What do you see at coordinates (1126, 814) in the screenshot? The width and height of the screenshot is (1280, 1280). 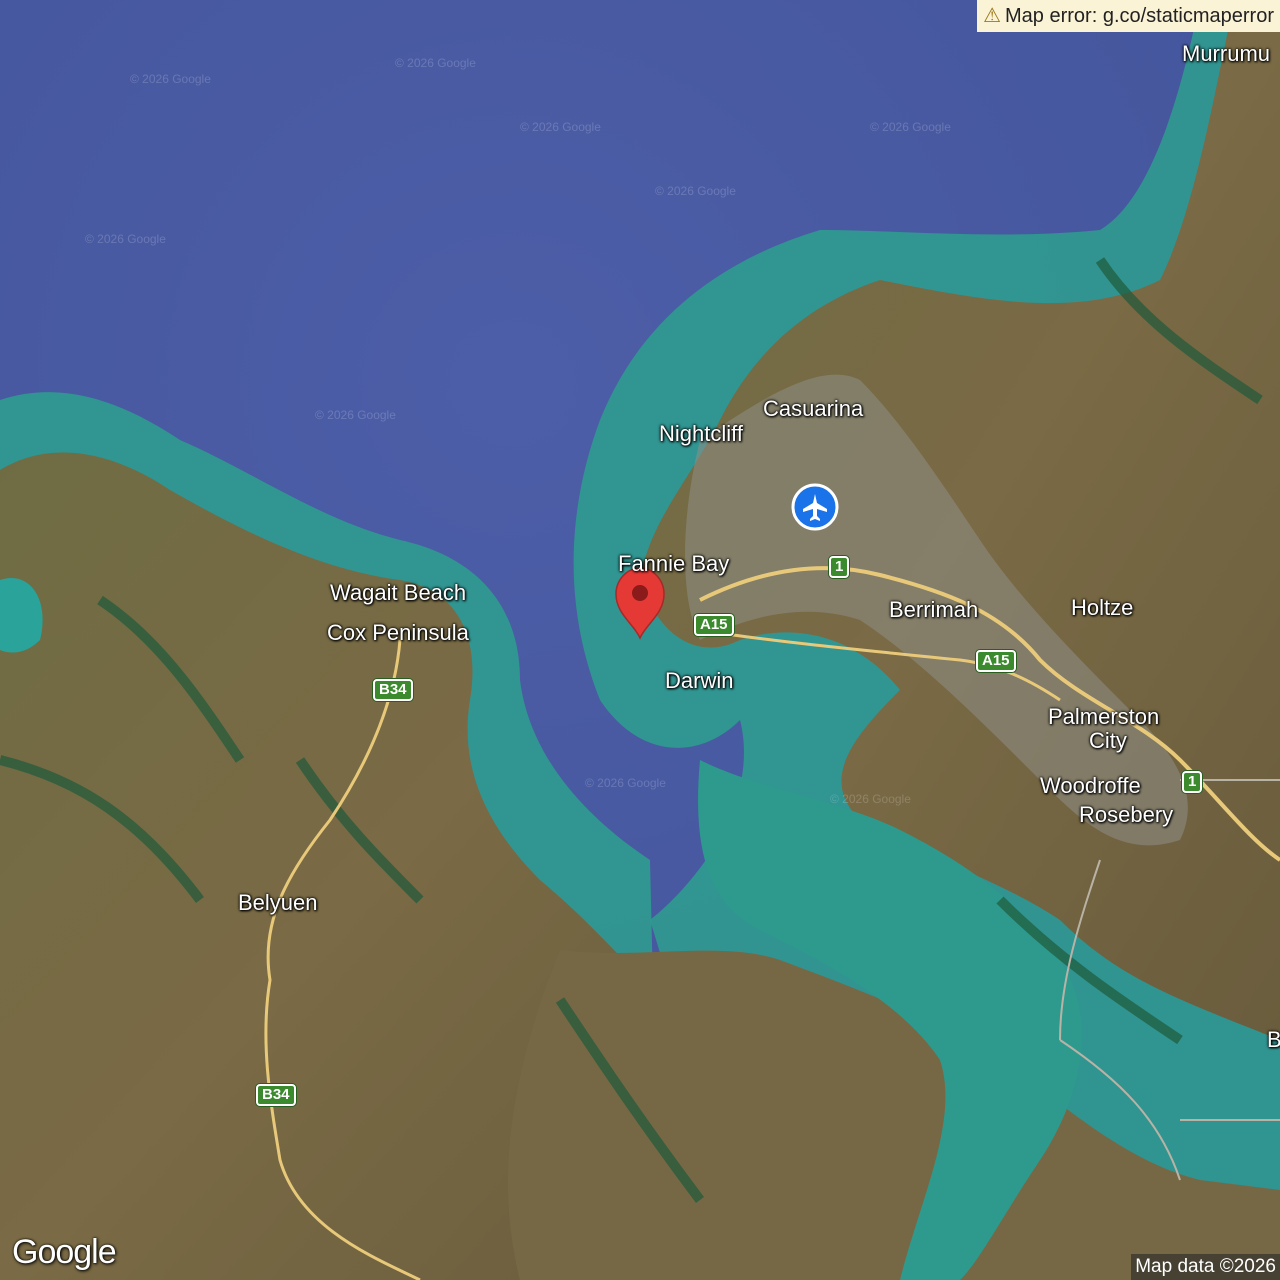 I see `place-label-rosebery: Rosebery` at bounding box center [1126, 814].